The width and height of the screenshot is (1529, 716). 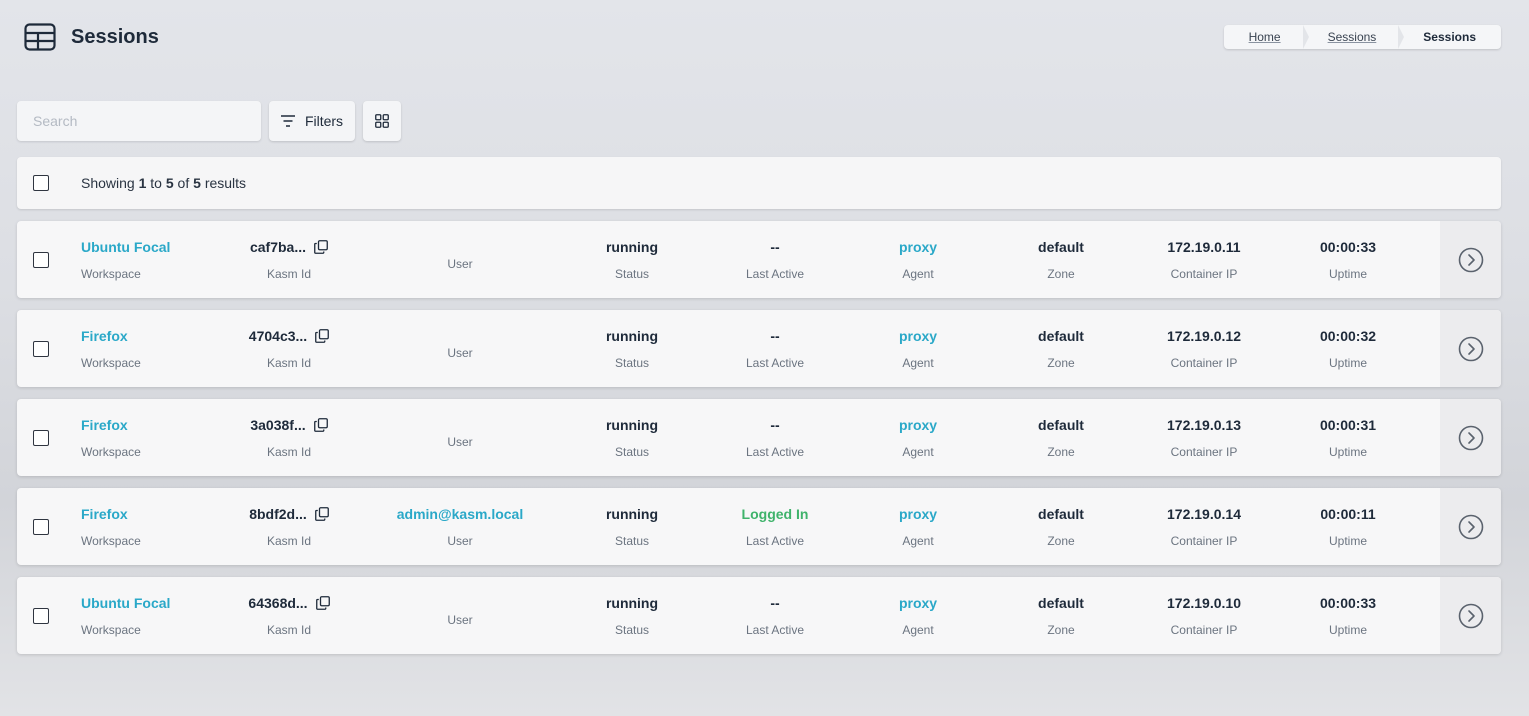 What do you see at coordinates (41, 183) in the screenshot?
I see `select-all-checkbox` at bounding box center [41, 183].